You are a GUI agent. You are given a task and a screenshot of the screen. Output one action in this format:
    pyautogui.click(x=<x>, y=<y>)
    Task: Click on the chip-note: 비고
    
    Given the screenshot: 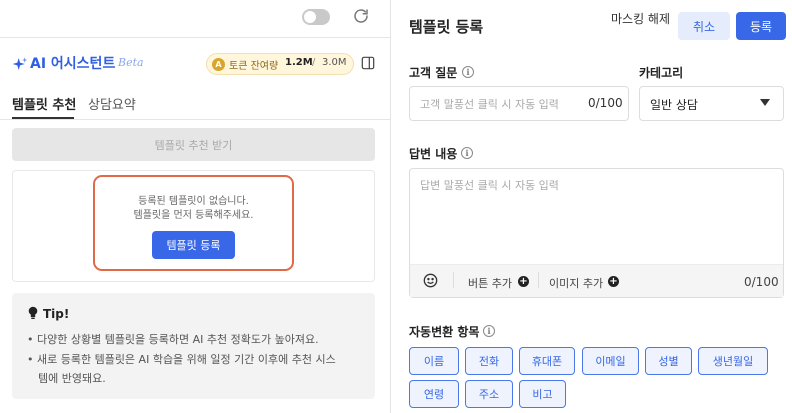 What is the action you would take?
    pyautogui.click(x=542, y=394)
    